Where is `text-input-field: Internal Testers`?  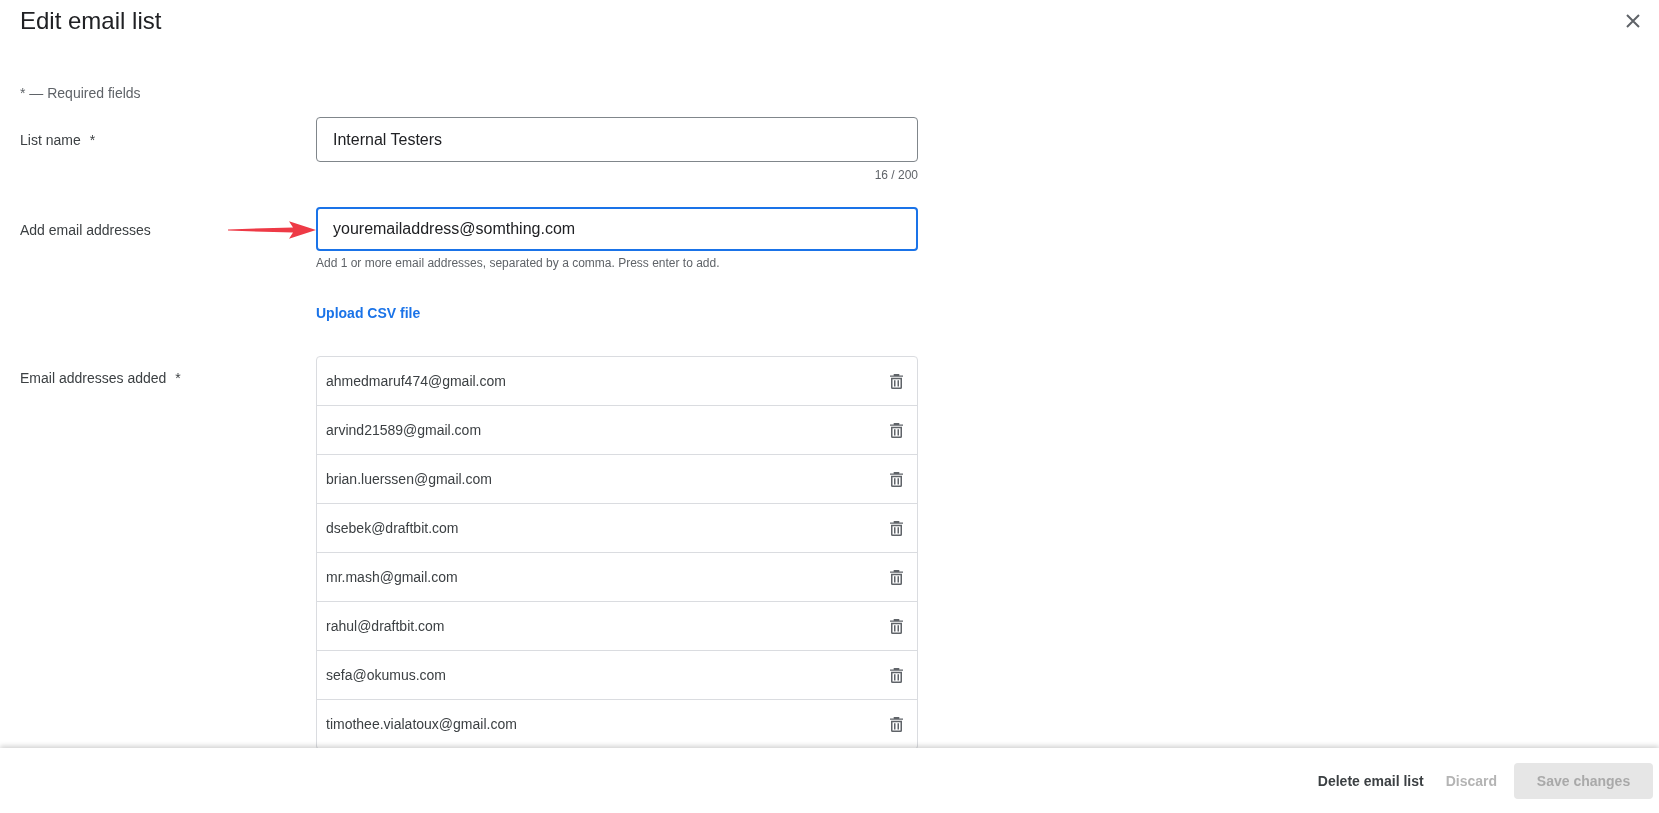
text-input-field: Internal Testers is located at coordinates (617, 139).